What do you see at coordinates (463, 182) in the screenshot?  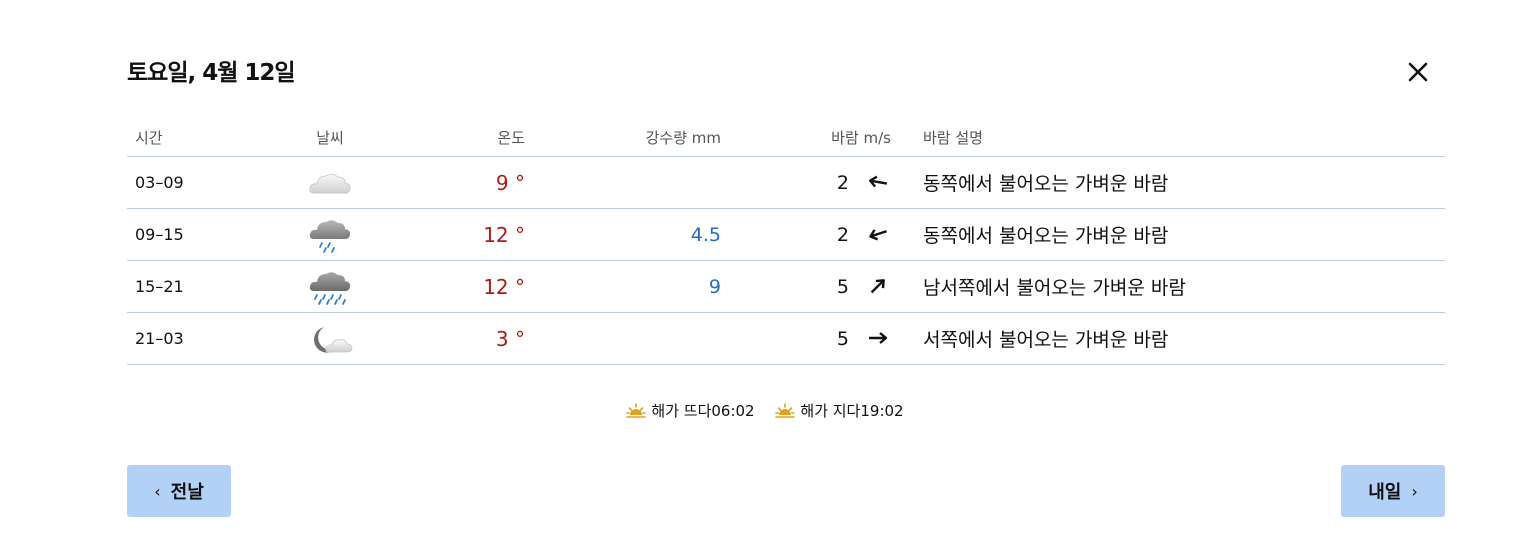 I see `temperature-cell: 9 °` at bounding box center [463, 182].